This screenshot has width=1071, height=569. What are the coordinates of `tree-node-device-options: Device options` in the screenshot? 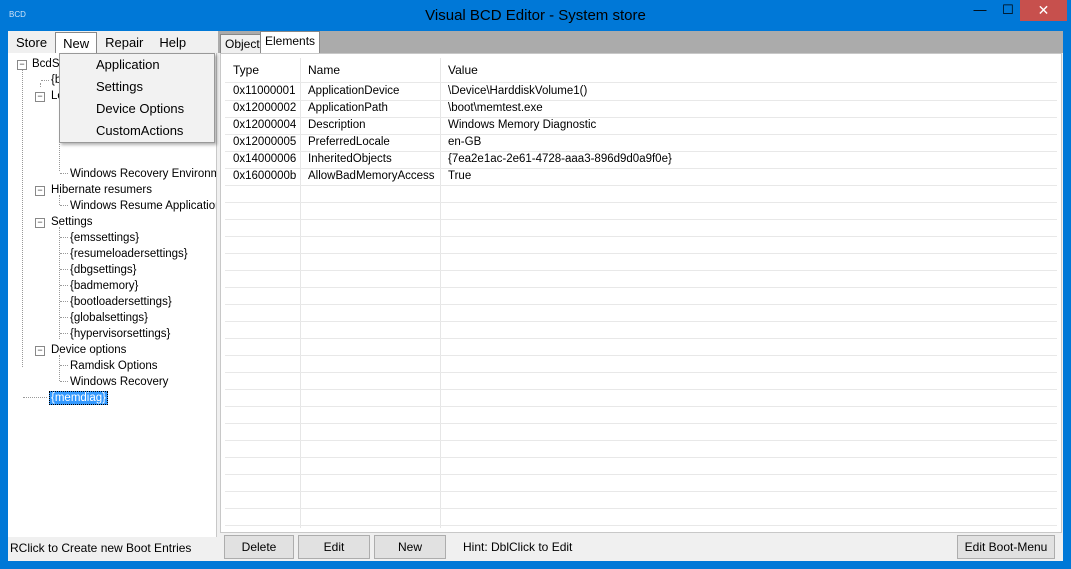 It's located at (88, 350).